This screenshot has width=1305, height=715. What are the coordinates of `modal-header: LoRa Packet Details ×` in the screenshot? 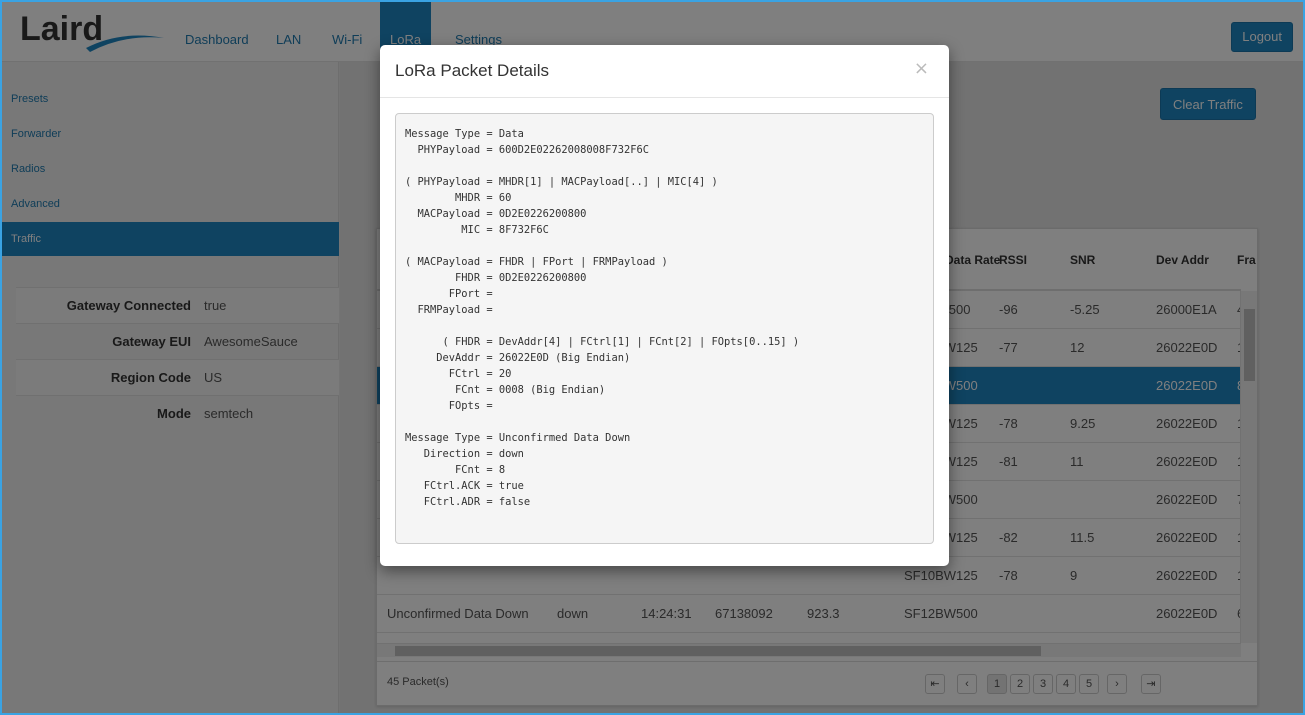 It's located at (664, 71).